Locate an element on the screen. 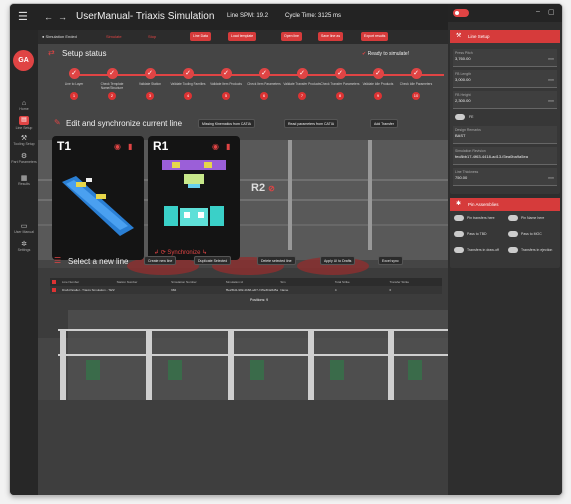 The image size is (571, 504). line-thickness-field: Line Thickness 750.00 mm is located at coordinates (505, 177).